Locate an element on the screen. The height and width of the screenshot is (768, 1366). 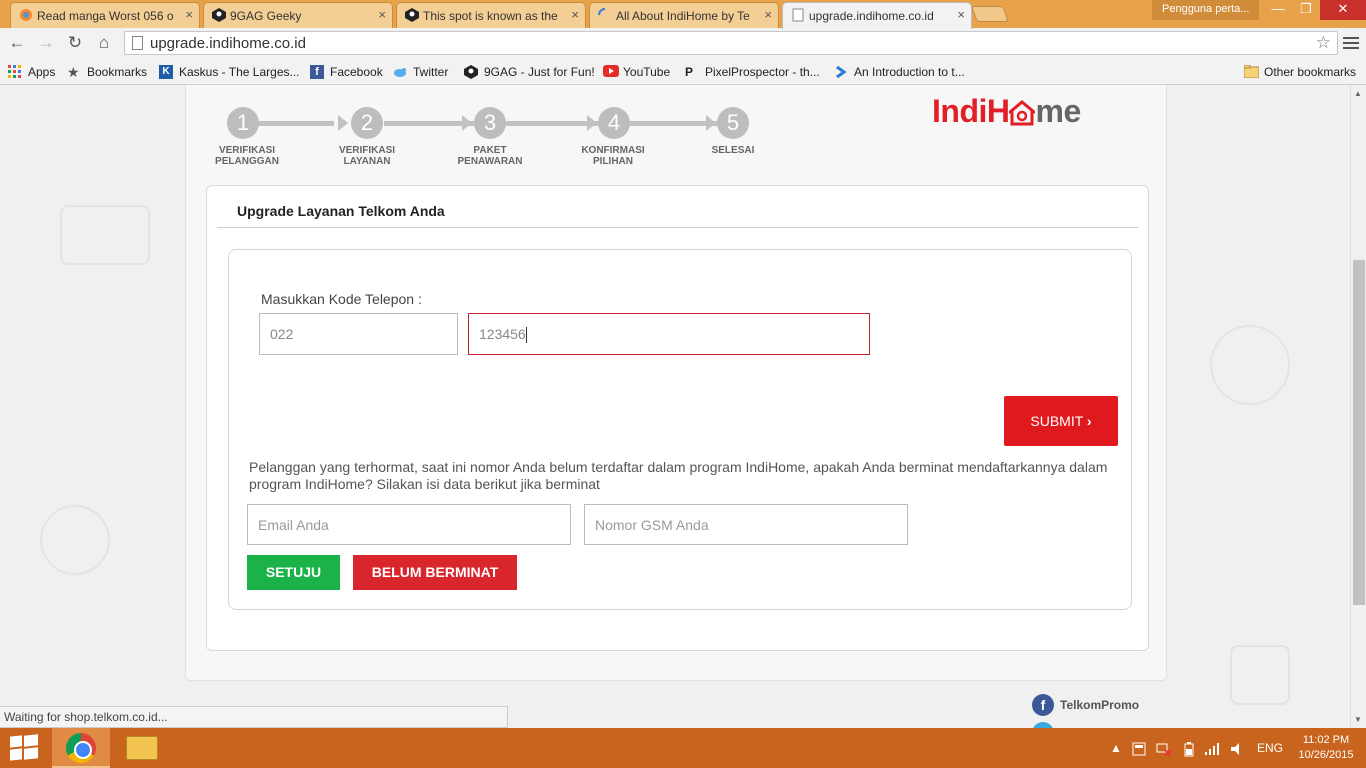
social-facebook-link: f TelkomPromo is located at coordinates (1085, 705).